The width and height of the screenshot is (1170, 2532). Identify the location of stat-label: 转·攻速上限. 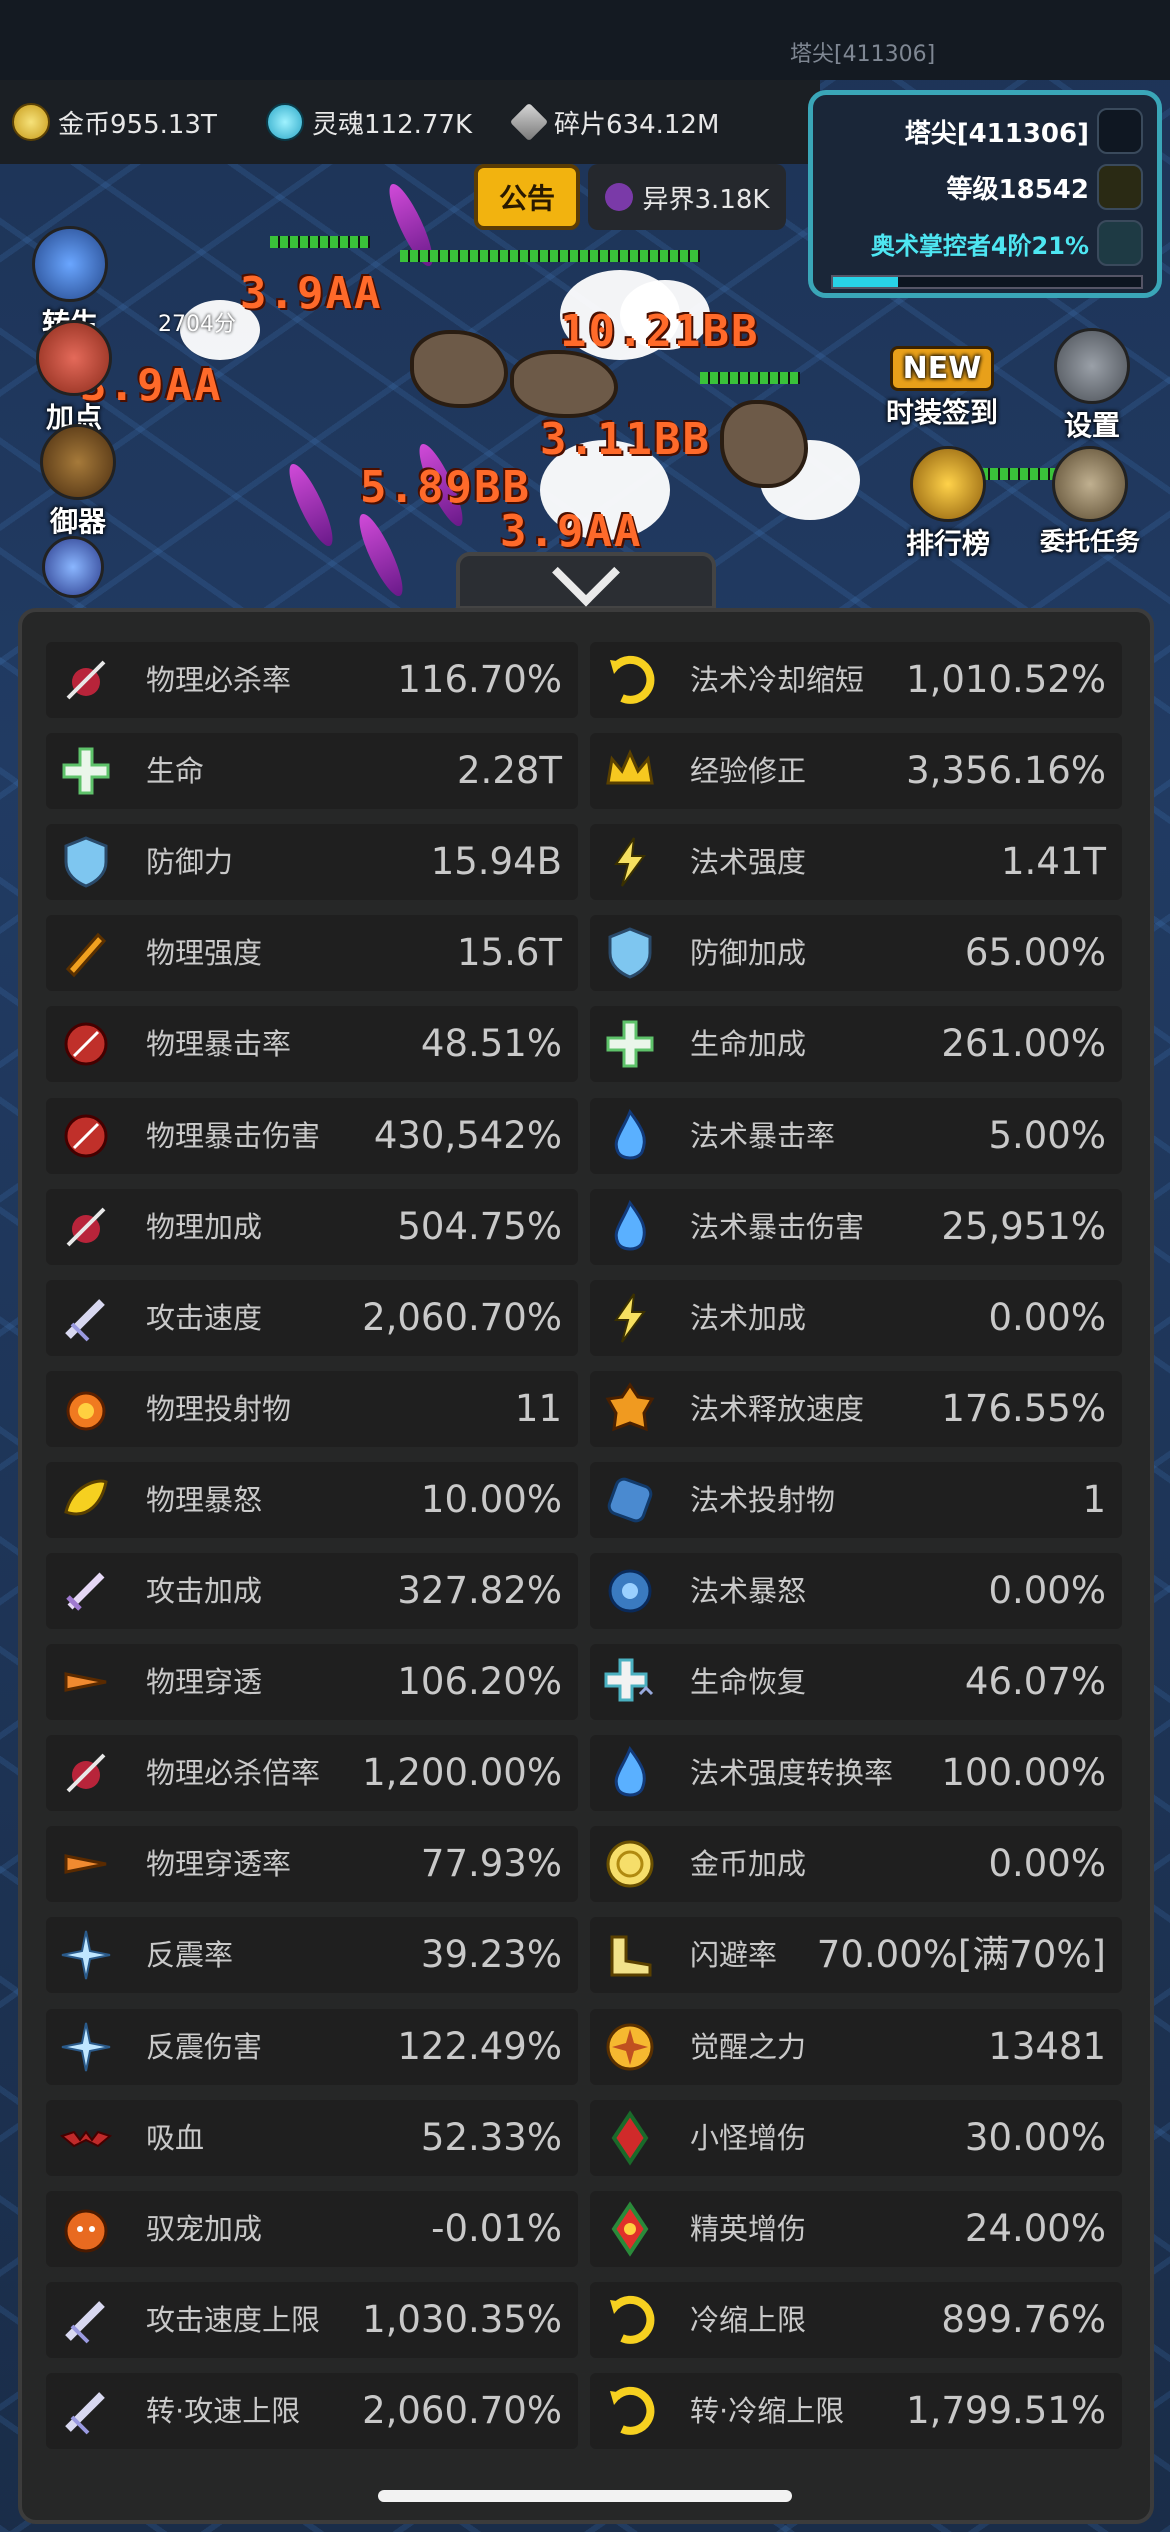
(223, 2410).